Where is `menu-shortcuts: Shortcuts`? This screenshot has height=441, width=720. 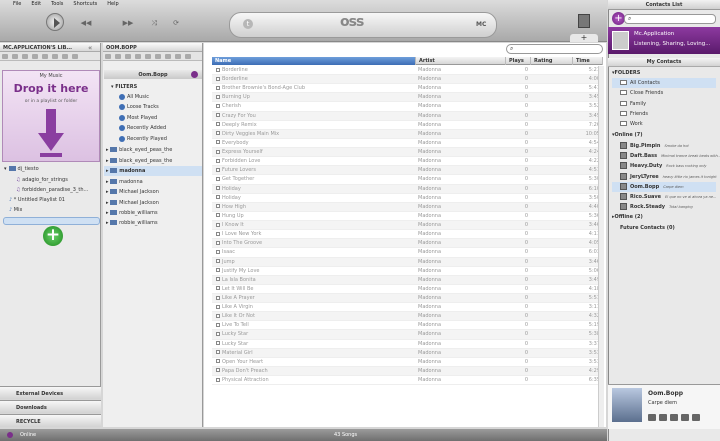 menu-shortcuts: Shortcuts is located at coordinates (85, 5).